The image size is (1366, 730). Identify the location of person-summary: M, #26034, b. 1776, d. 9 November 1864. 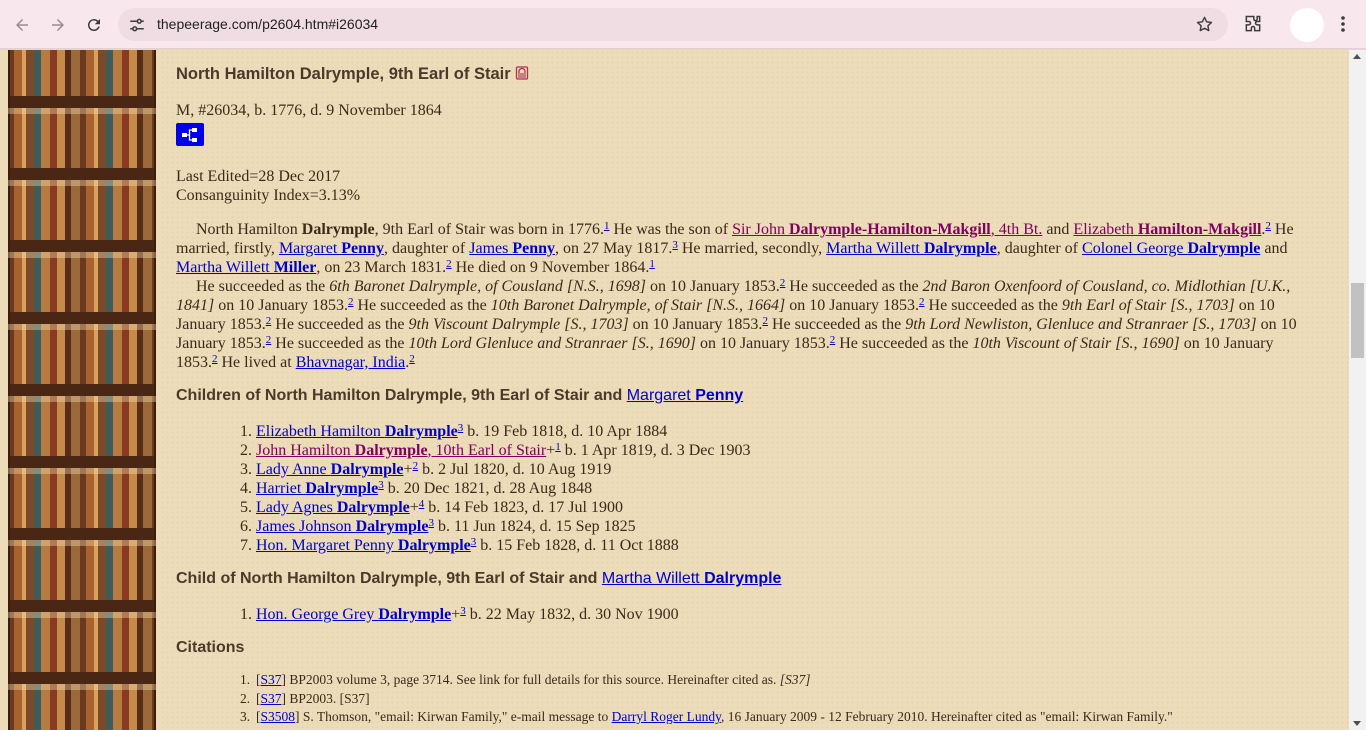
(309, 110).